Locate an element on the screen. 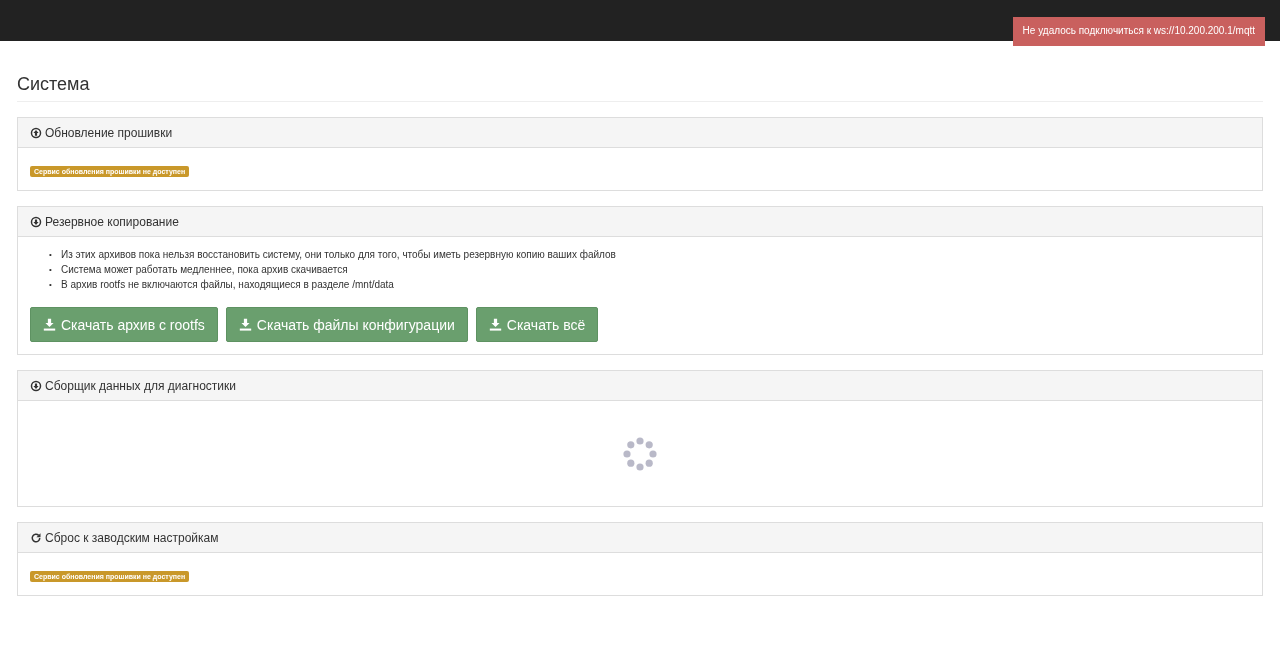 This screenshot has height=657, width=1280. panel-title: Резервное копирование is located at coordinates (112, 221).